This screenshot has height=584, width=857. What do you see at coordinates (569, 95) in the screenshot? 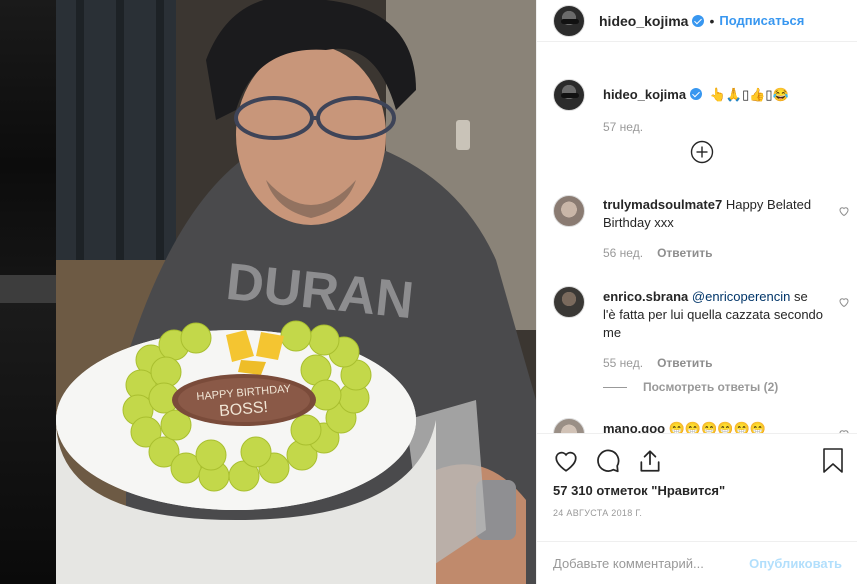
I see `caption-avatar` at bounding box center [569, 95].